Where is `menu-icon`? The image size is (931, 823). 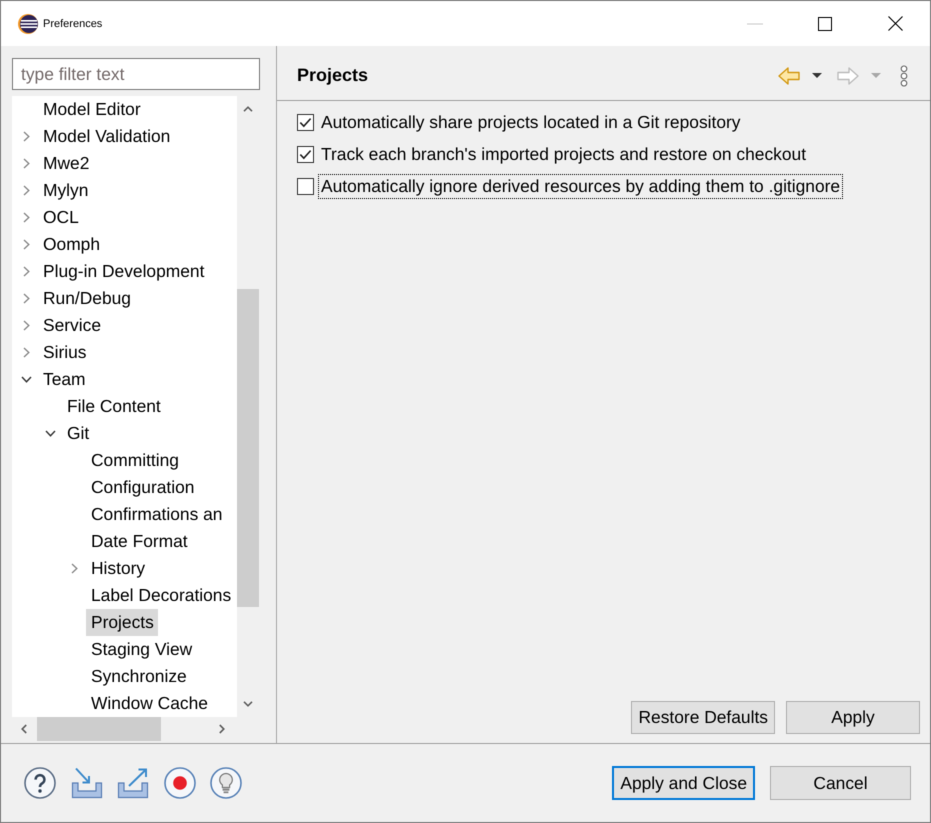 menu-icon is located at coordinates (904, 75).